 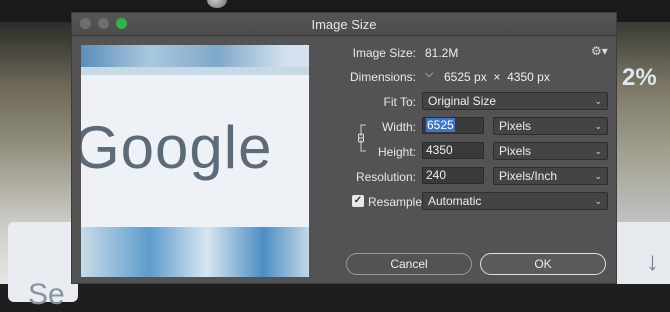 What do you see at coordinates (599, 51) in the screenshot?
I see `settings-gear-icon: ⚙▾` at bounding box center [599, 51].